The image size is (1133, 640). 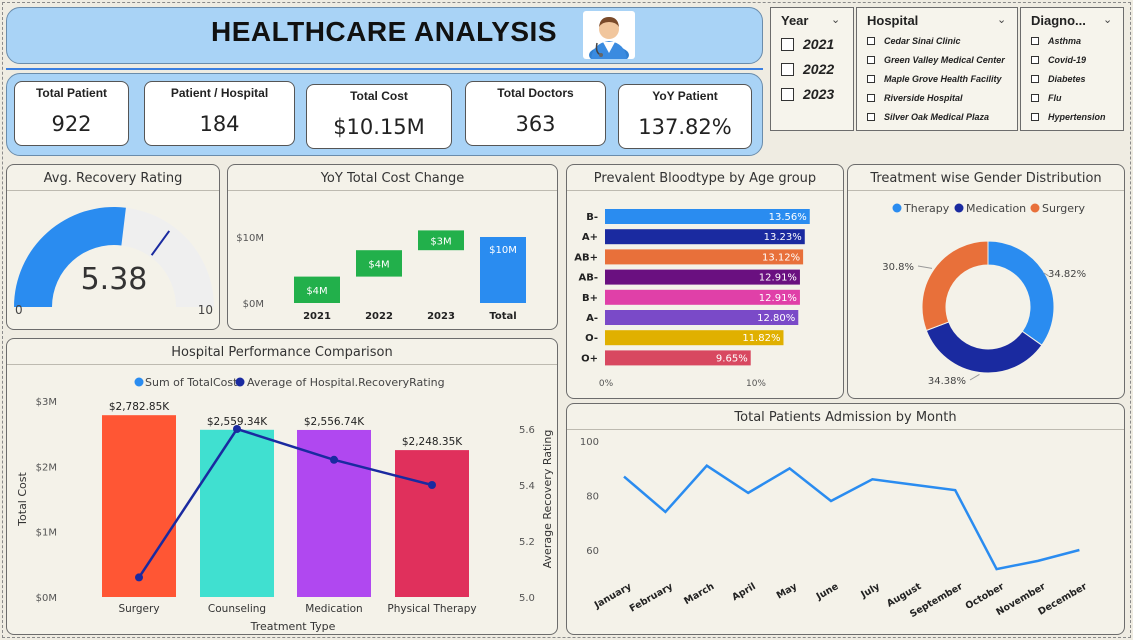 I want to click on year-option-2023: 2023, so click(x=807, y=94).